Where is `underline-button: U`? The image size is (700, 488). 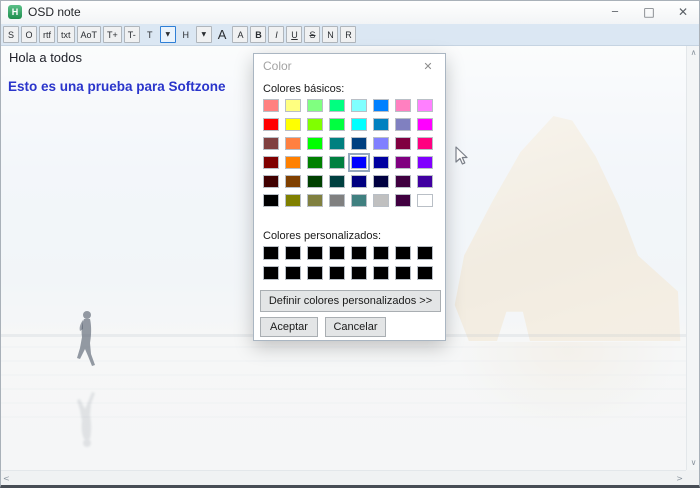
underline-button: U is located at coordinates (294, 34).